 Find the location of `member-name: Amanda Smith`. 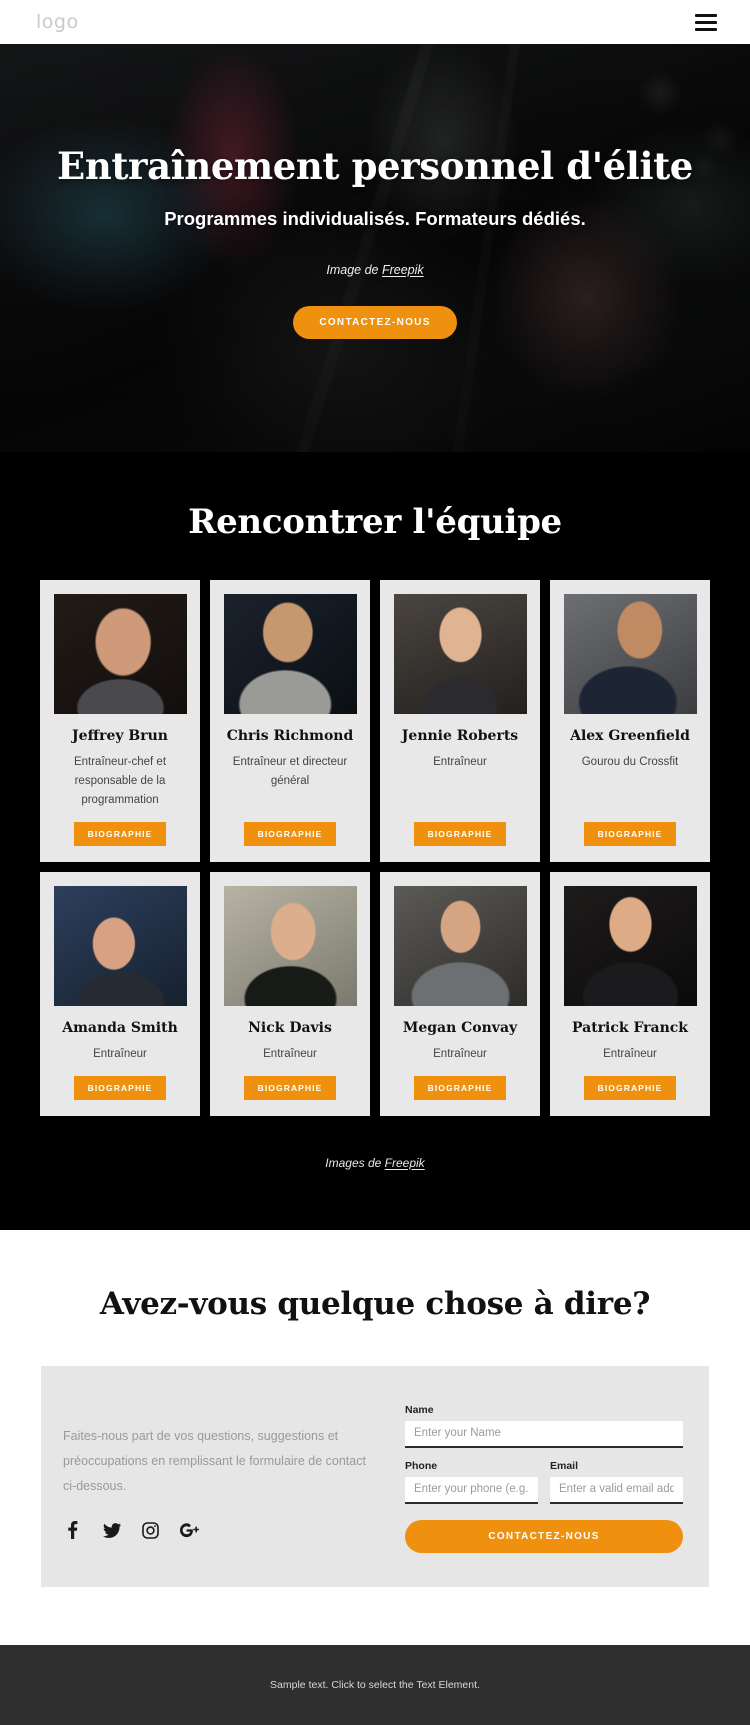

member-name: Amanda Smith is located at coordinates (120, 1027).